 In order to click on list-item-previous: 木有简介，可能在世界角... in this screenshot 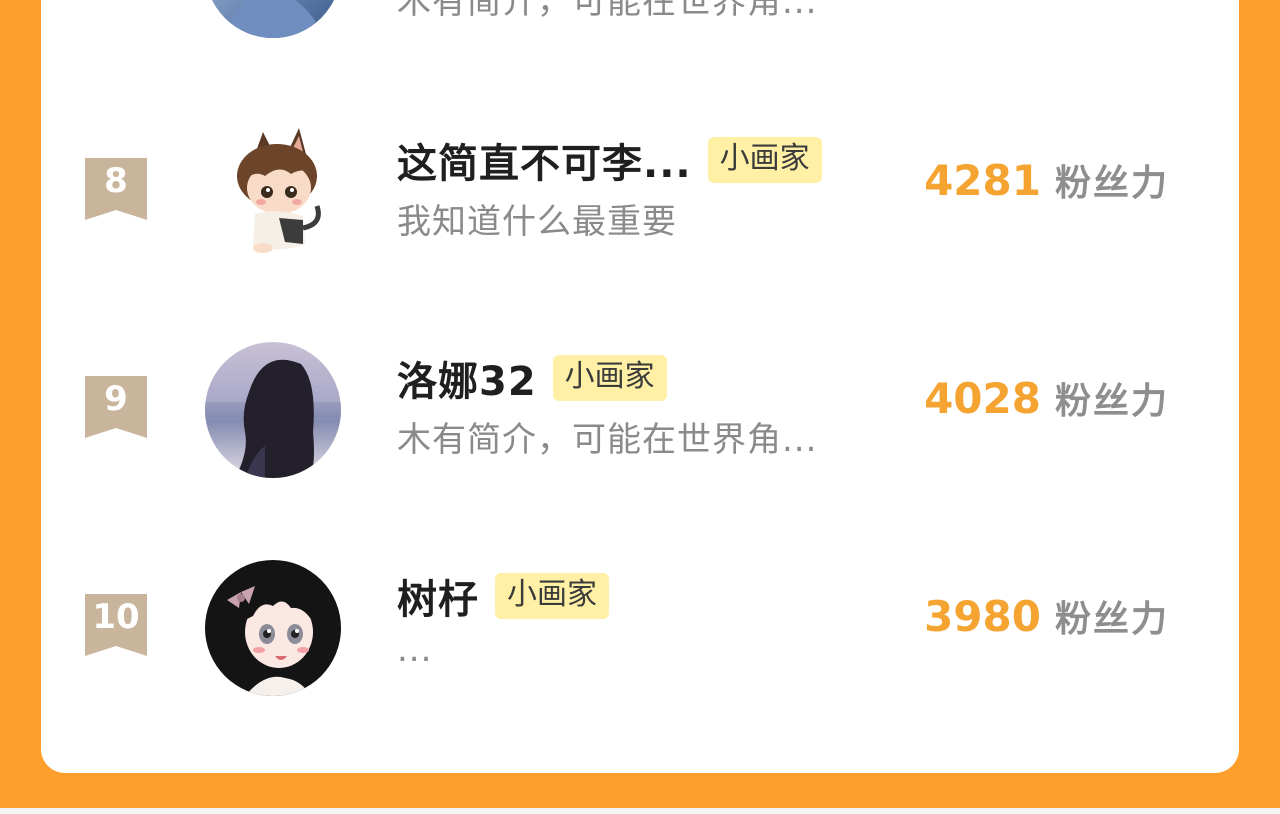, I will do `click(640, 21)`.